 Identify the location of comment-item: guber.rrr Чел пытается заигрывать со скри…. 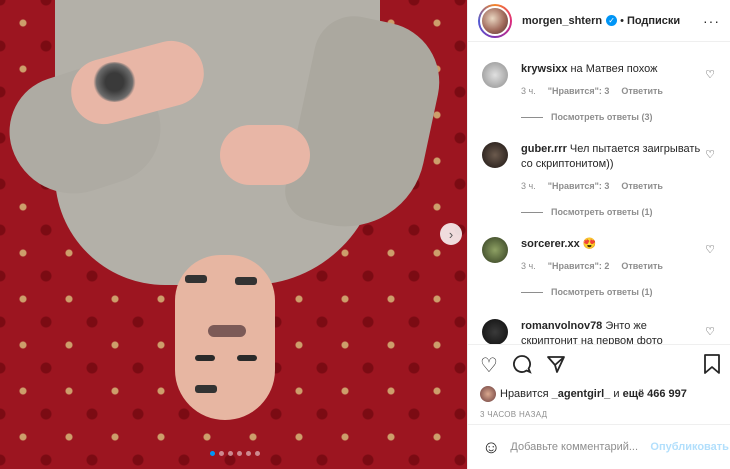
(599, 179).